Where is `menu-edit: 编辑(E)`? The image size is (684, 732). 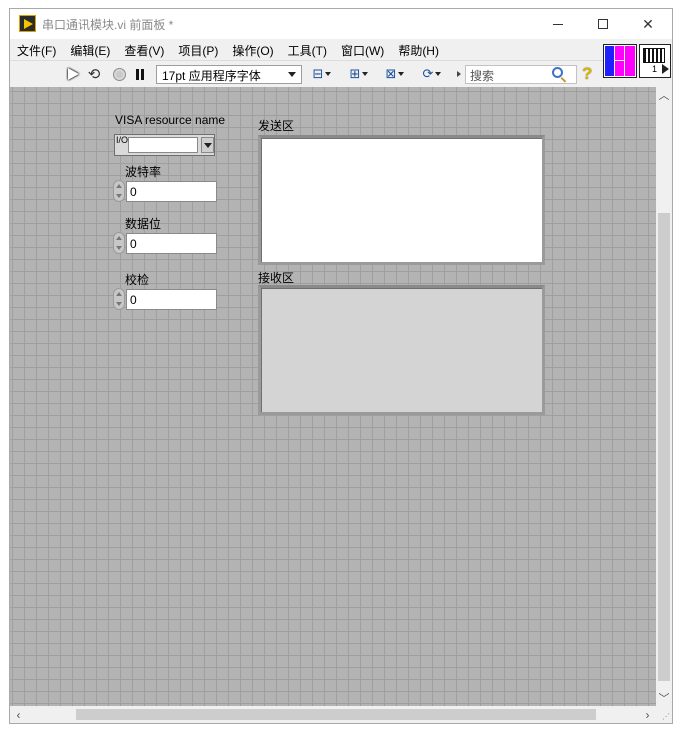
menu-edit: 编辑(E) is located at coordinates (90, 49).